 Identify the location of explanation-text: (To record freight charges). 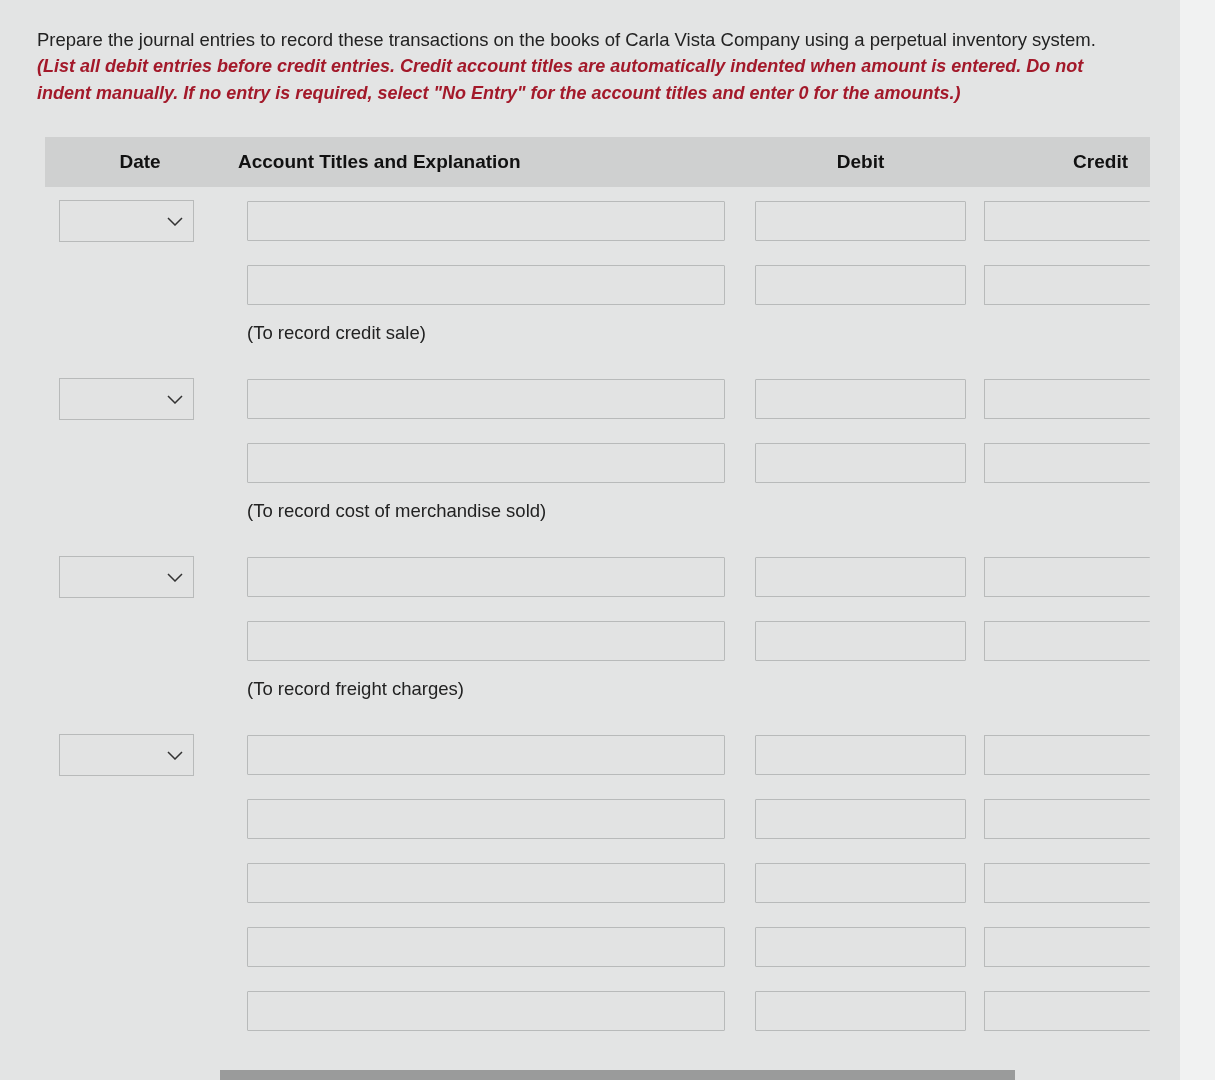
(355, 689).